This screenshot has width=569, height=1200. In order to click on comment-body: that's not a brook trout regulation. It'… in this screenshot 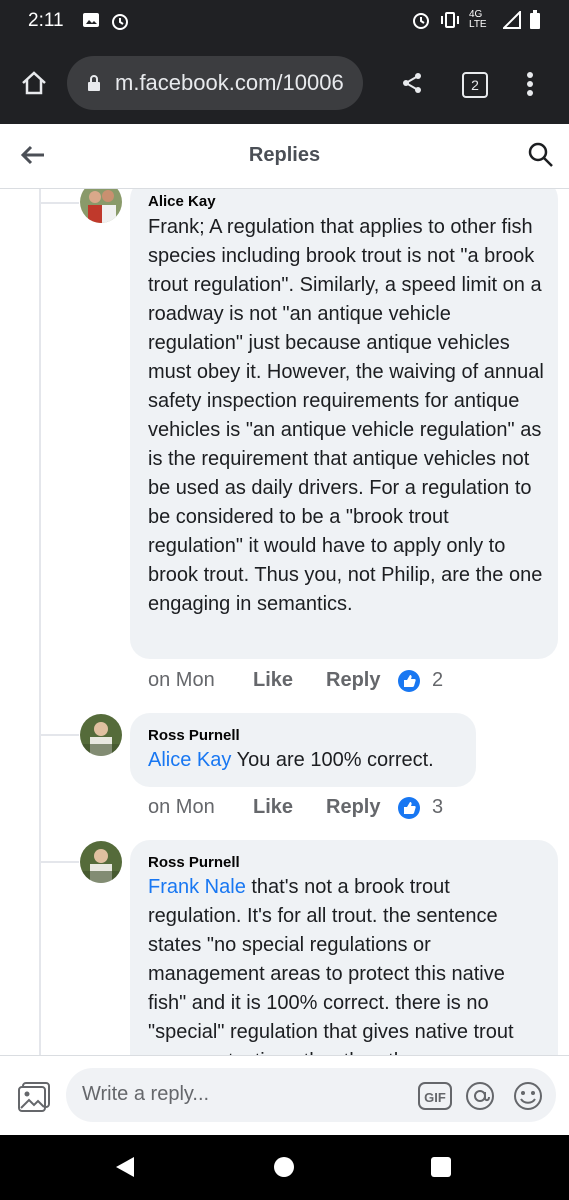, I will do `click(331, 965)`.